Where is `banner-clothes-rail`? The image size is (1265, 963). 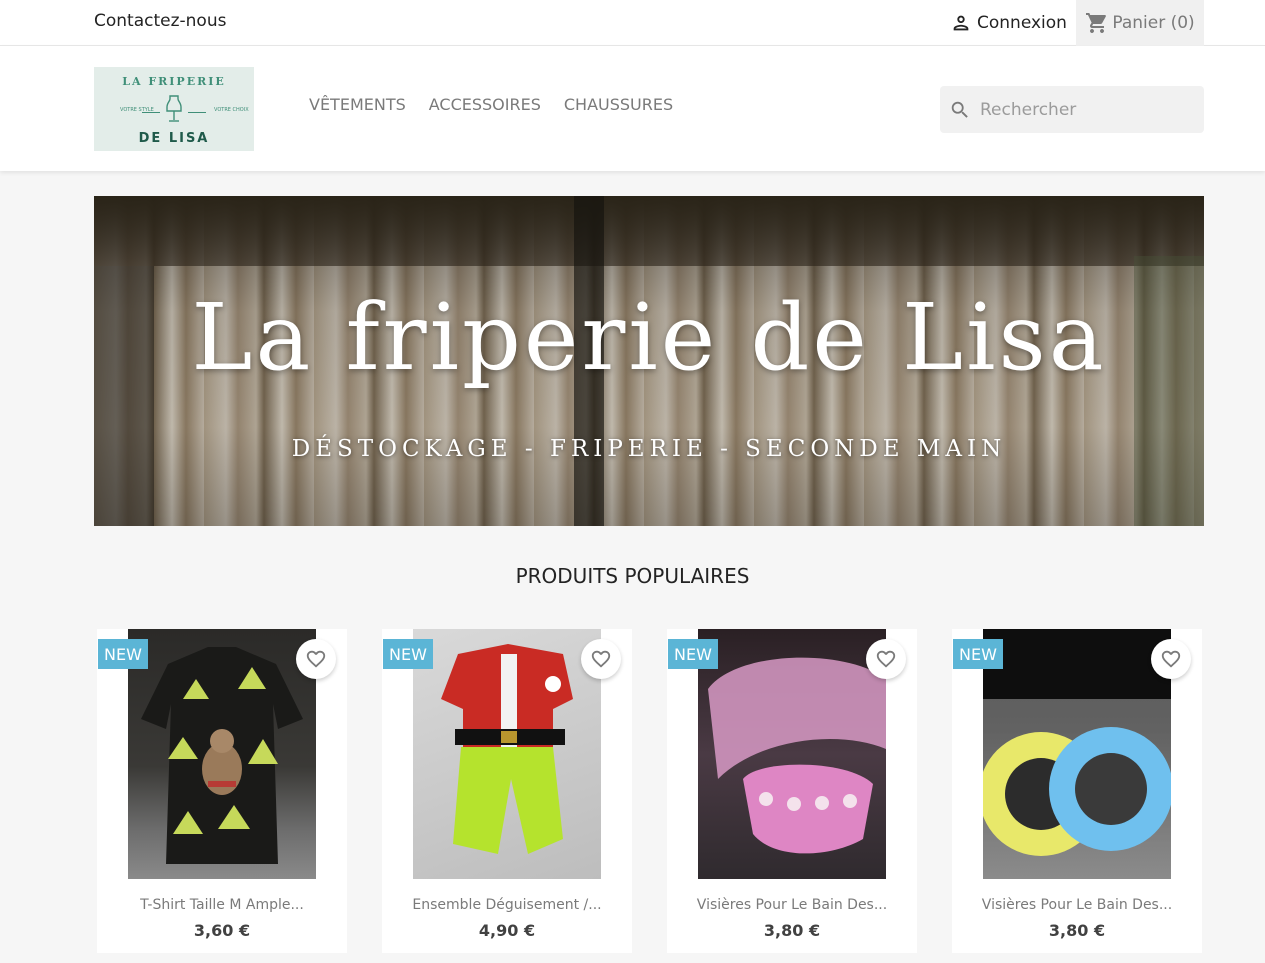
banner-clothes-rail is located at coordinates (649, 231).